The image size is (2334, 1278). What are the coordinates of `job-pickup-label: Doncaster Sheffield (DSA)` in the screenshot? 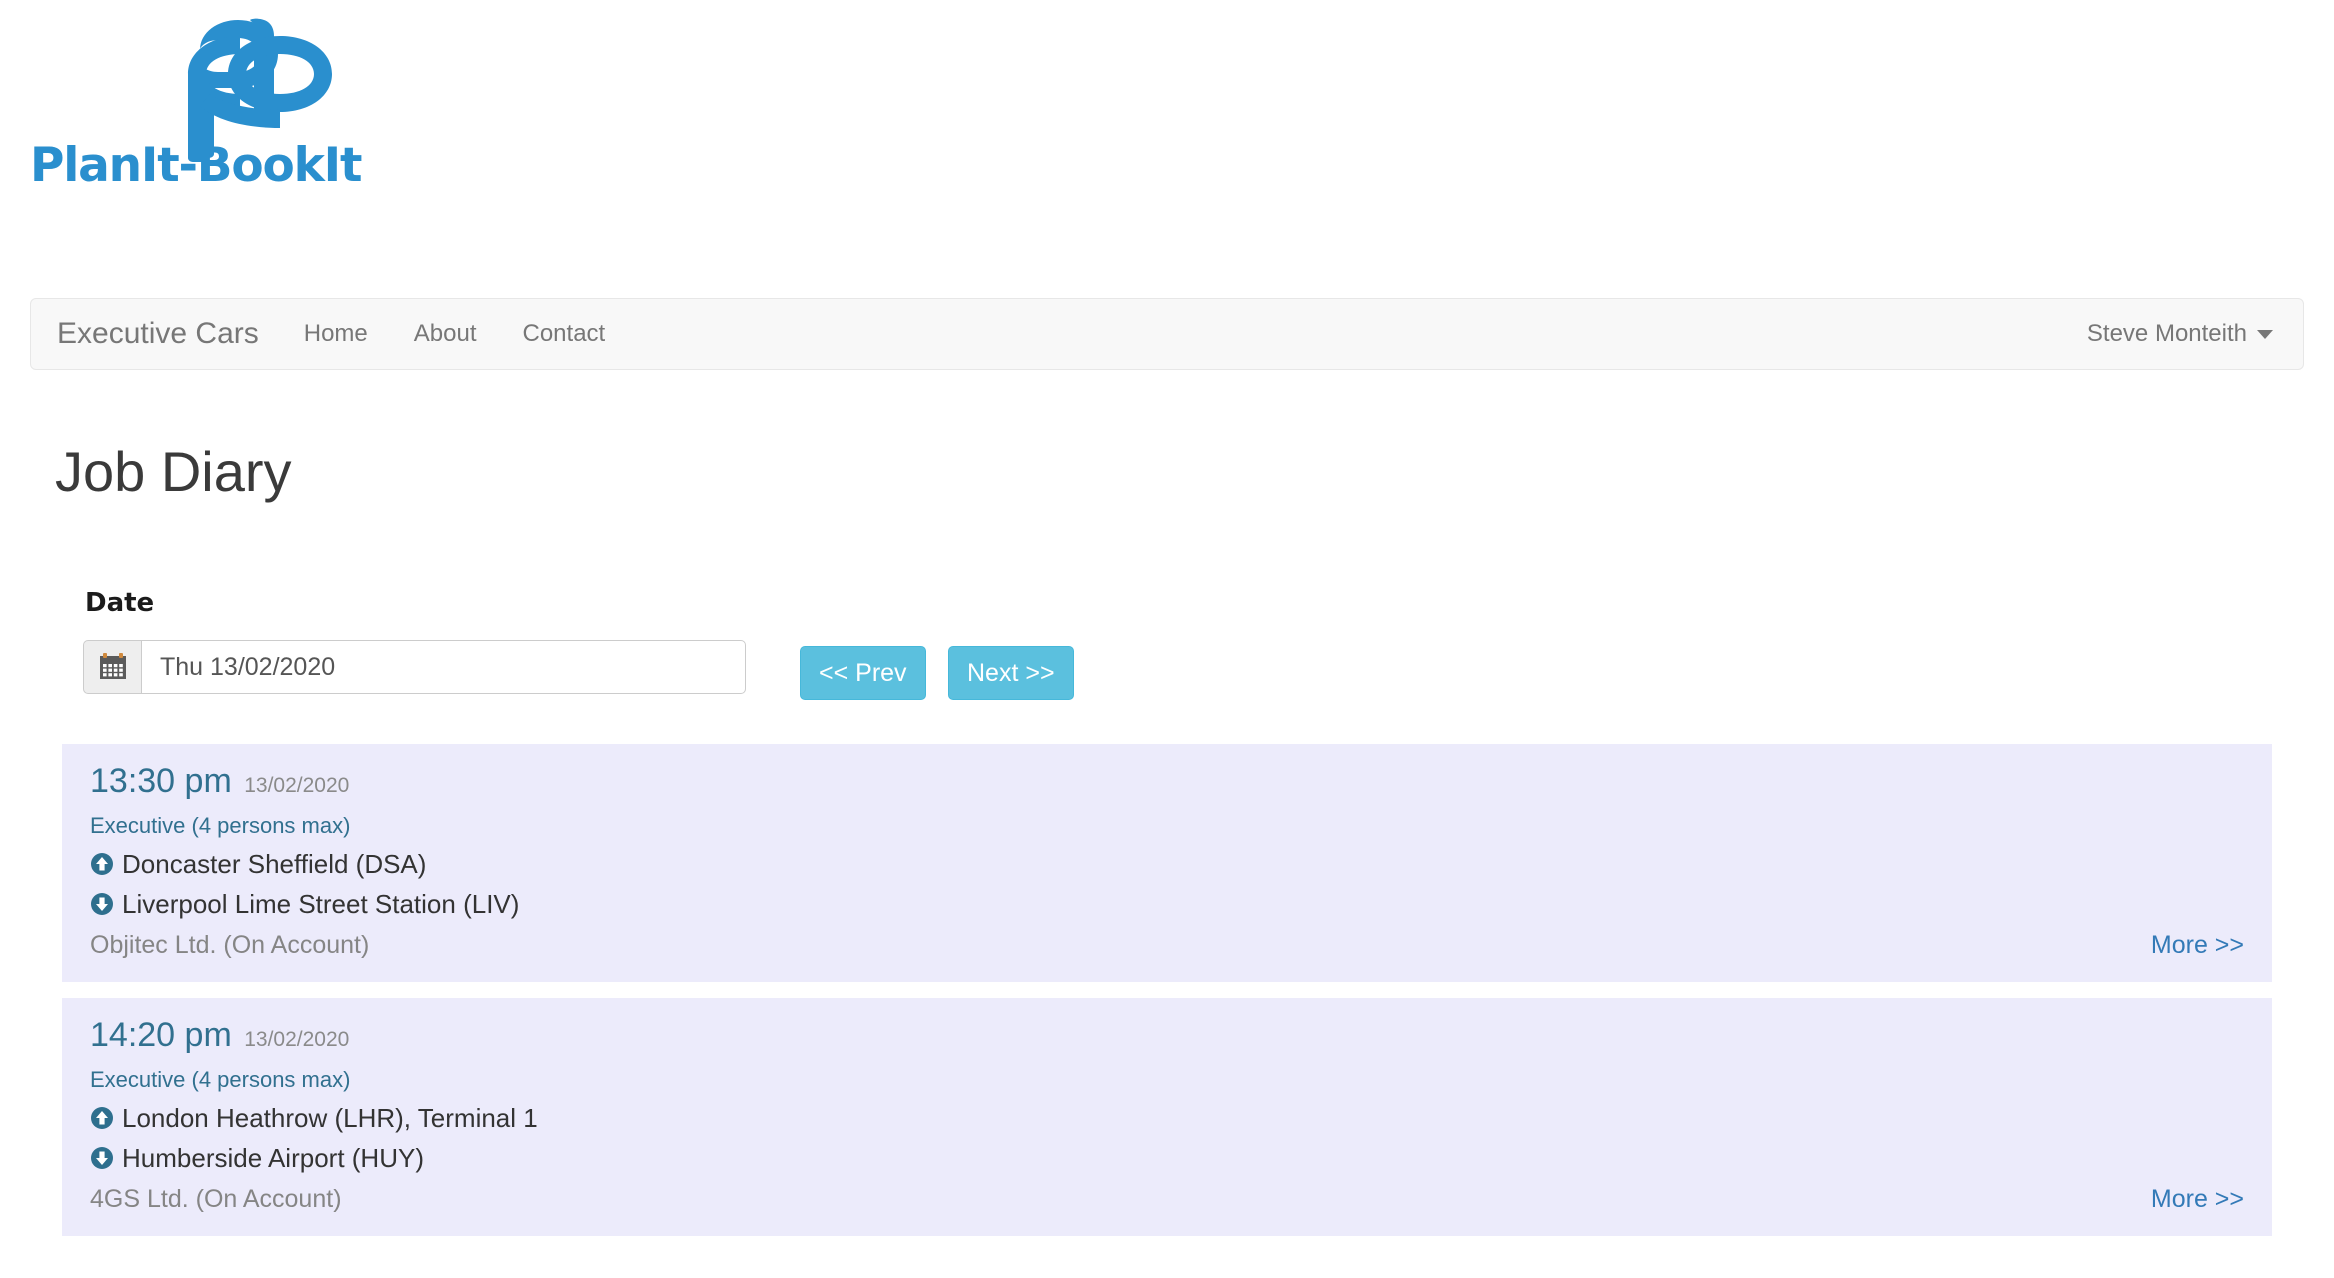 It's located at (274, 864).